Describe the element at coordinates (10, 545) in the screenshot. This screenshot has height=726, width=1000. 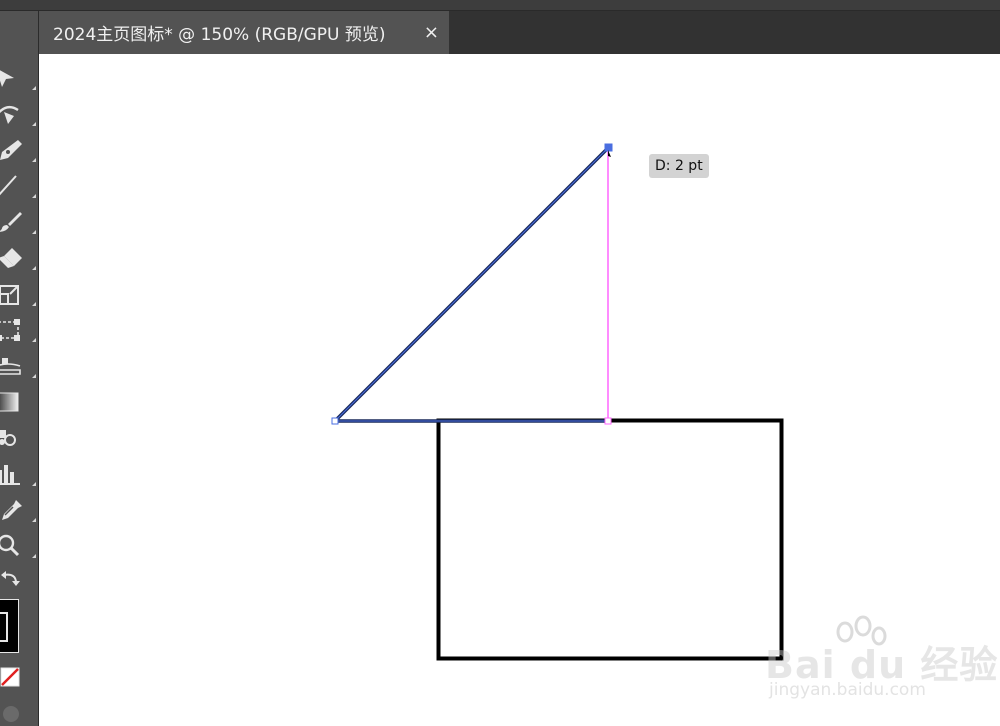
I see `magnifier-icon` at that location.